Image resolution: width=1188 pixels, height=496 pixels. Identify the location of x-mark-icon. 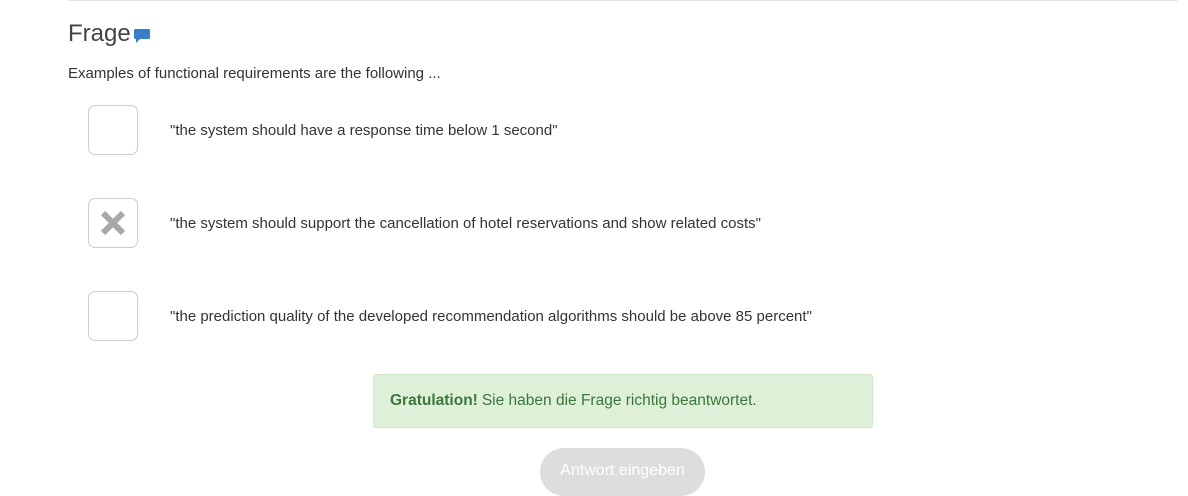
(113, 223).